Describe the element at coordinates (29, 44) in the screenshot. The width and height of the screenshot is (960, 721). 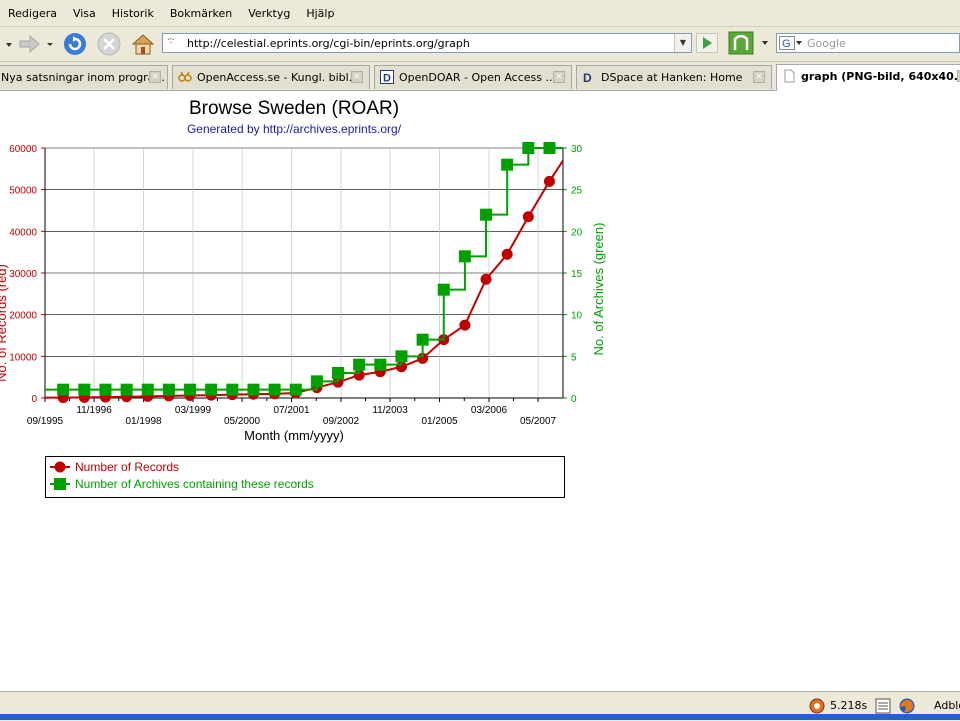
I see `forward-icon` at that location.